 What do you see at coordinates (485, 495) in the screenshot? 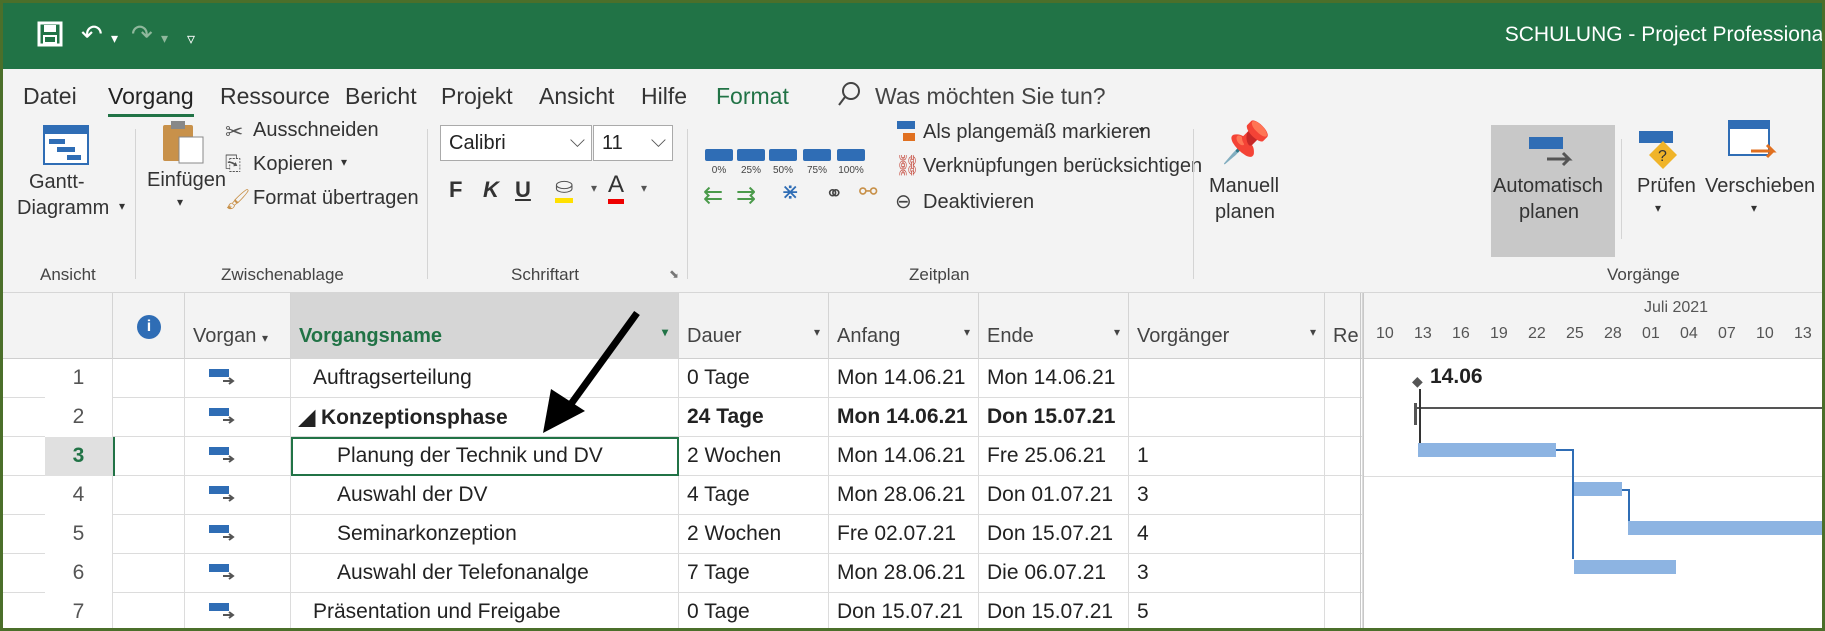
I see `task-name-cell: Auswahl der DV` at bounding box center [485, 495].